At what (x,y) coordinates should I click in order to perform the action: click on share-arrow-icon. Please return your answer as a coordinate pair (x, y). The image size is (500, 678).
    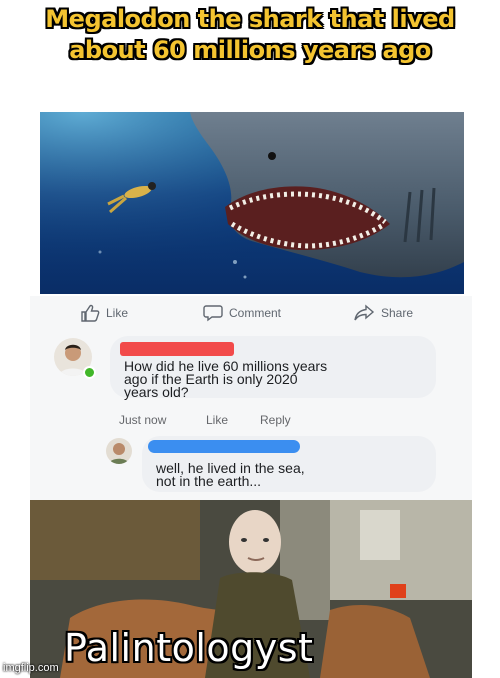
    Looking at the image, I should click on (364, 312).